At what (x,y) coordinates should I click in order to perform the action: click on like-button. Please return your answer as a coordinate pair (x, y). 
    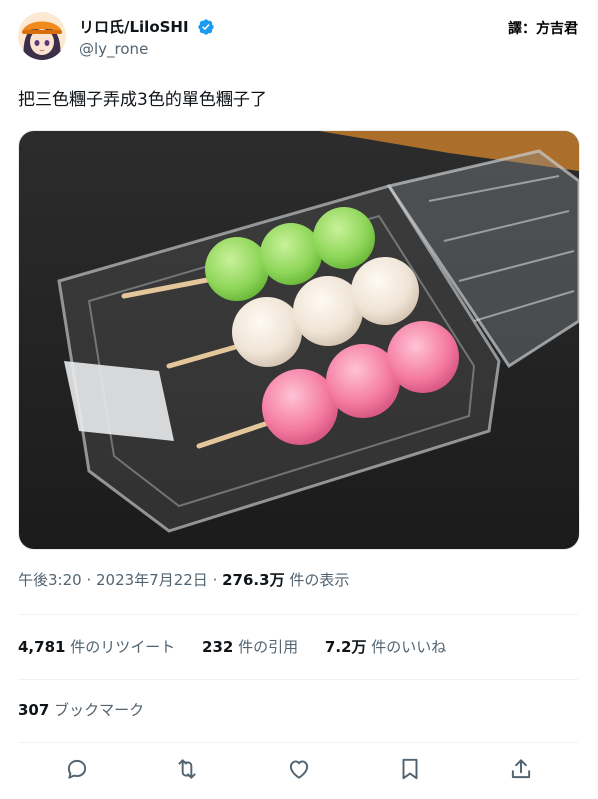
    Looking at the image, I should click on (299, 769).